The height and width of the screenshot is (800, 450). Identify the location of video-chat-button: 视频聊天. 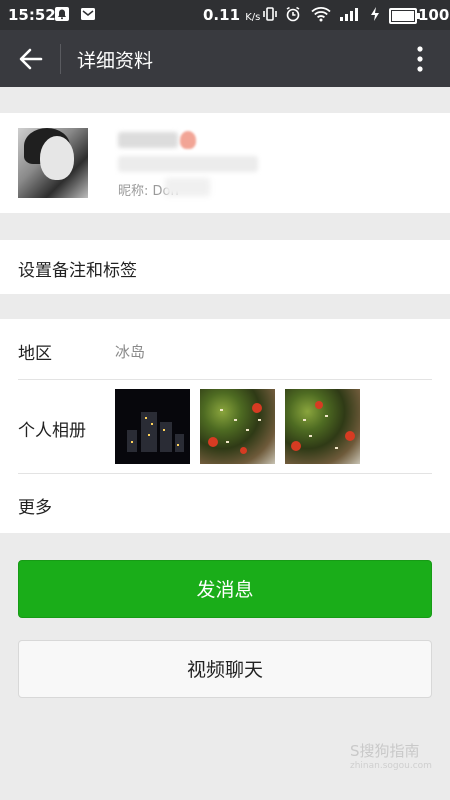
(225, 669).